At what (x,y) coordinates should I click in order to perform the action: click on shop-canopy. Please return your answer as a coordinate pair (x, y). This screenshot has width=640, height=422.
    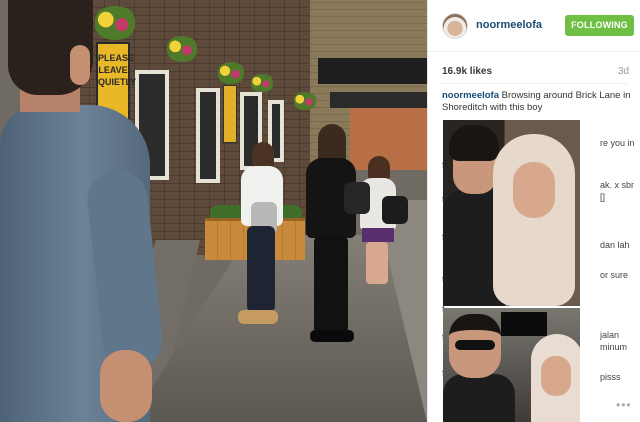
    Looking at the image, I should click on (372, 71).